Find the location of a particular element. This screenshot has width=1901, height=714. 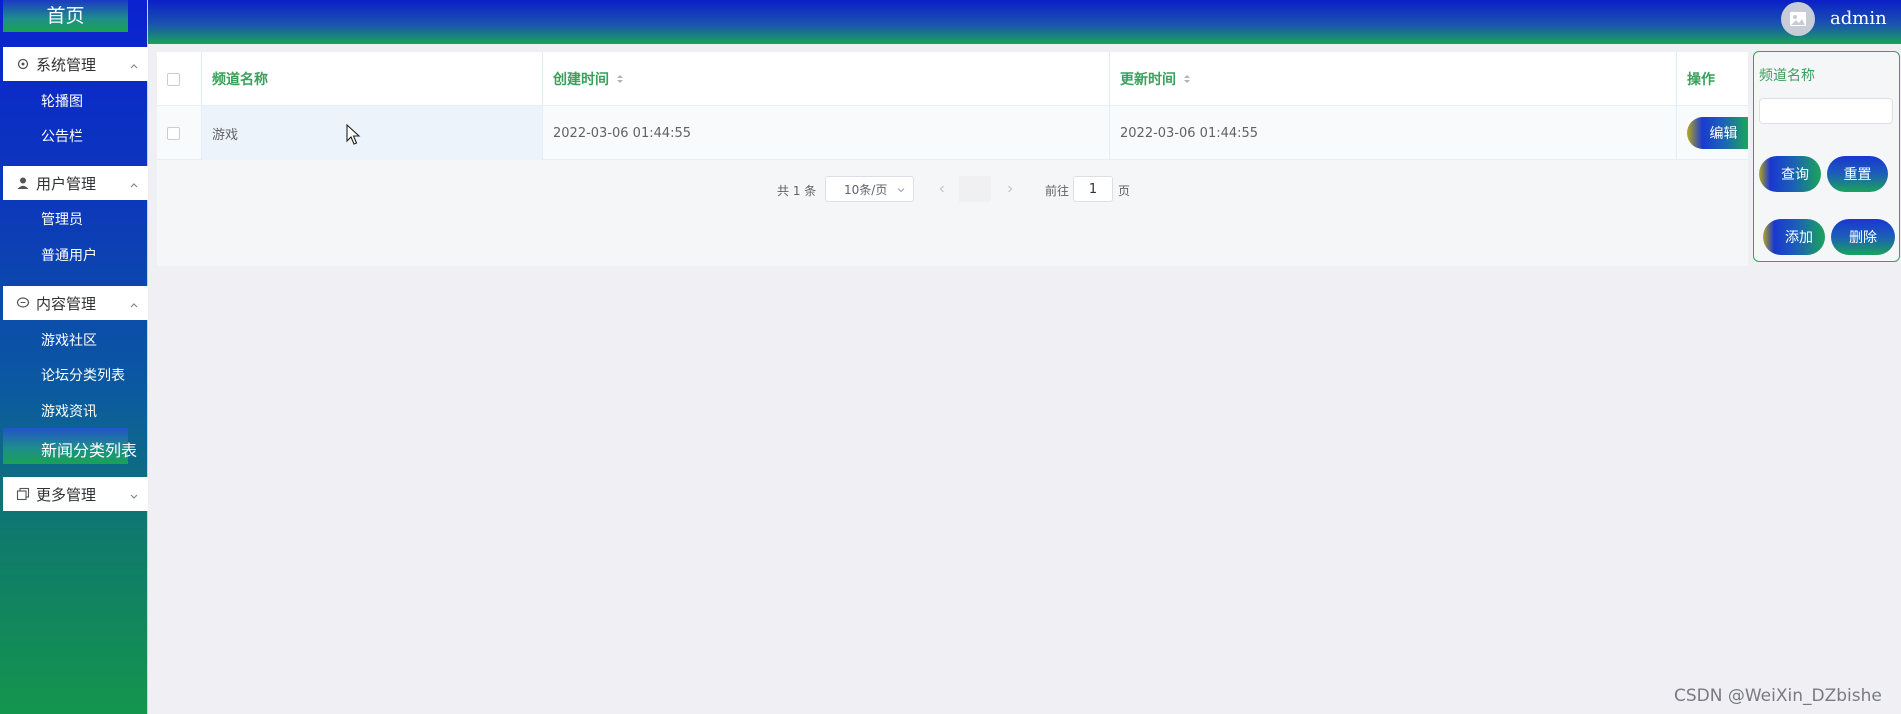

page-jump-input: 1 is located at coordinates (1093, 189).